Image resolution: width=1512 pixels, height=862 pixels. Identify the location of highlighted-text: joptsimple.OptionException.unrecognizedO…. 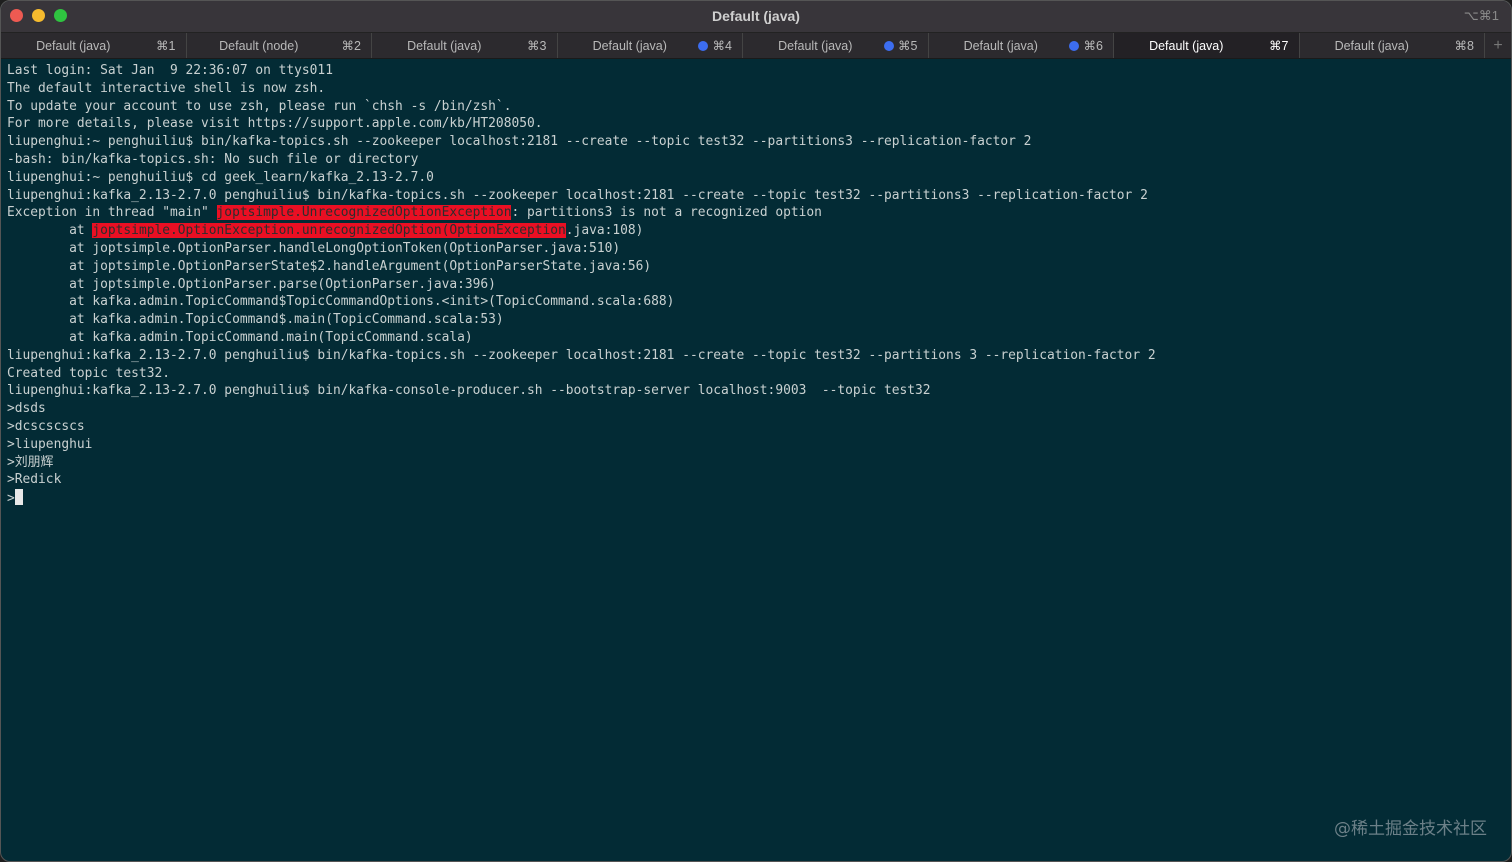
(329, 231).